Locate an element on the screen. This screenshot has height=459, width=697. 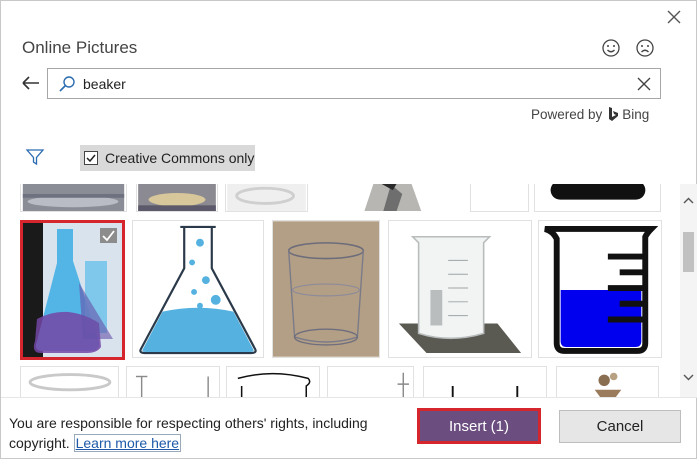
powered-by: Powered by Bing is located at coordinates (590, 114).